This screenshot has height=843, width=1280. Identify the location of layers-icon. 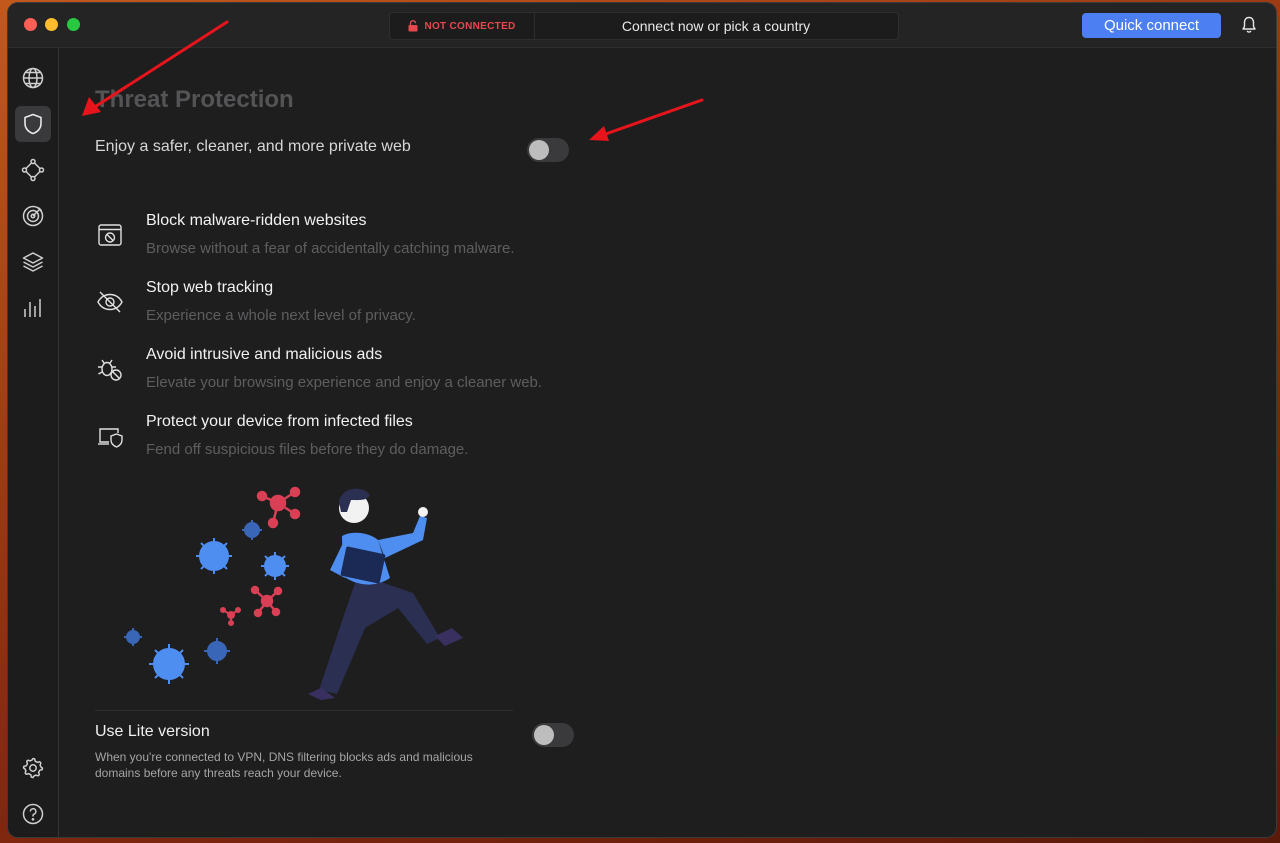
(33, 262).